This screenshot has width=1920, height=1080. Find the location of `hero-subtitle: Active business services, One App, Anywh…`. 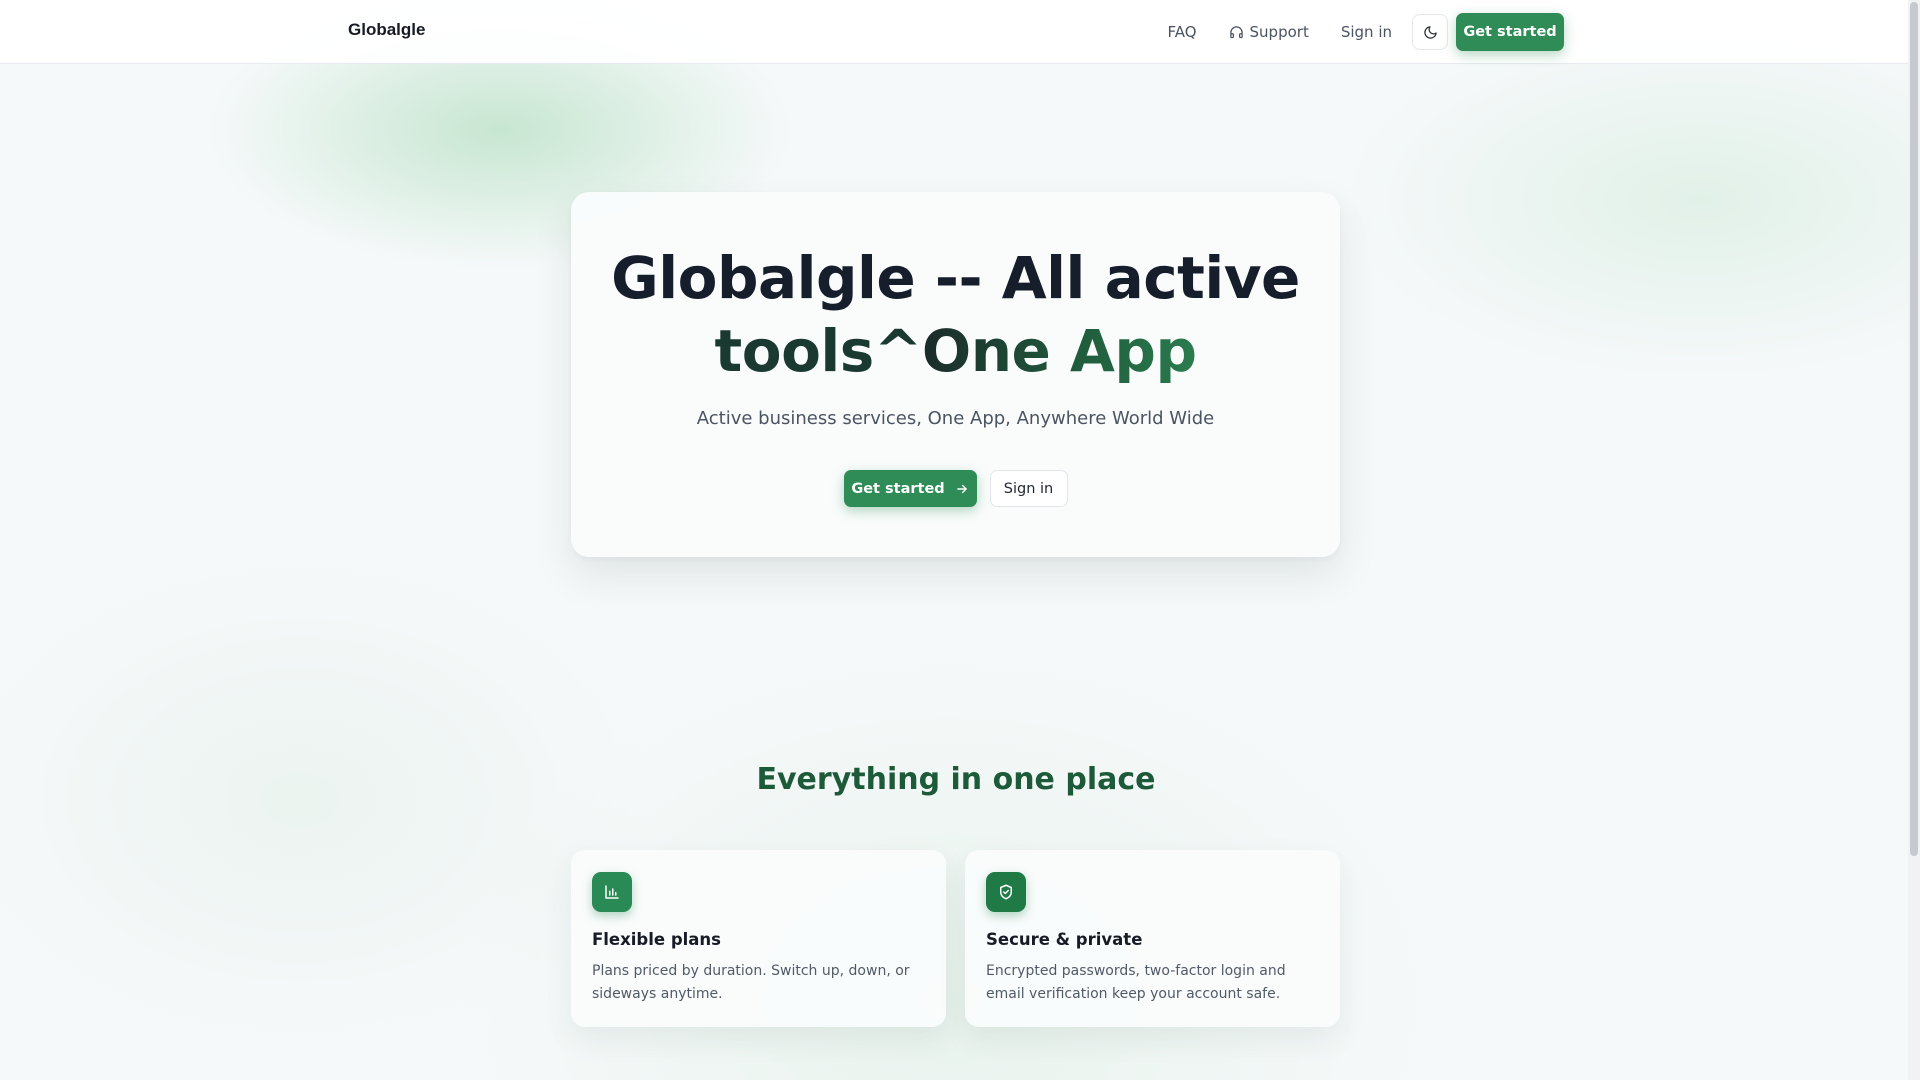

hero-subtitle: Active business services, One App, Anywh… is located at coordinates (955, 418).